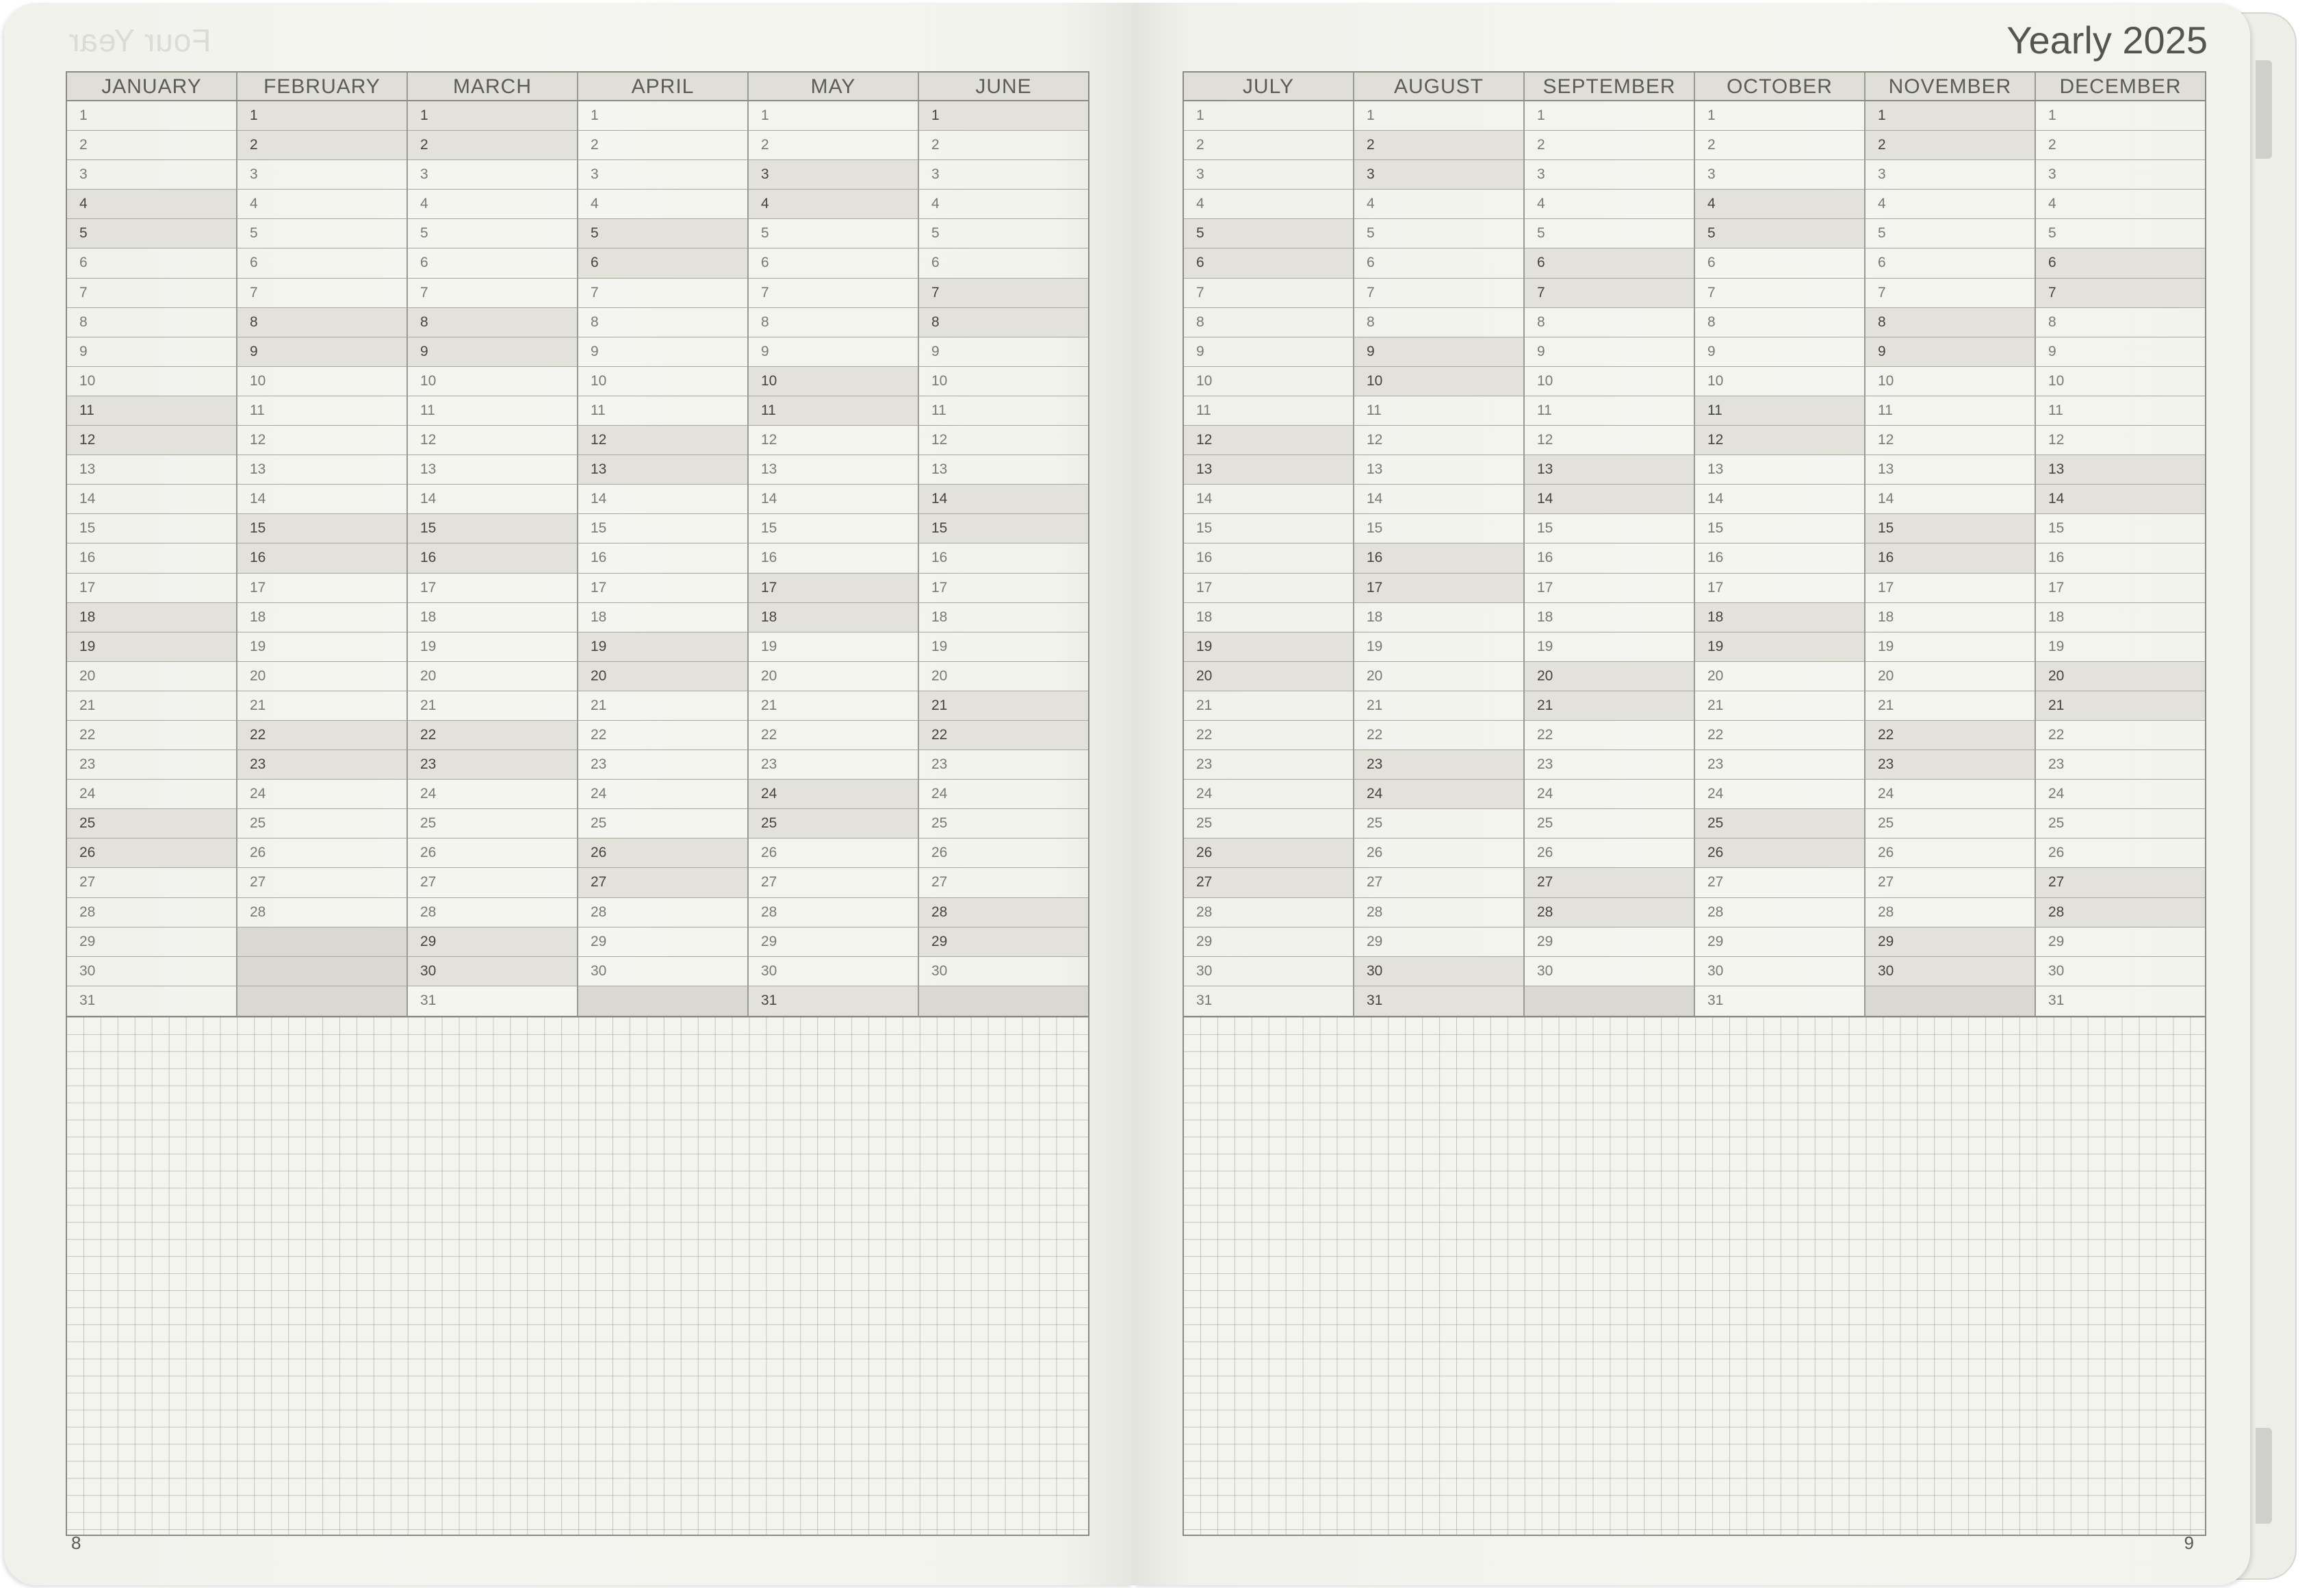 This screenshot has height=1588, width=2324. I want to click on day-cell: 7, so click(1779, 293).